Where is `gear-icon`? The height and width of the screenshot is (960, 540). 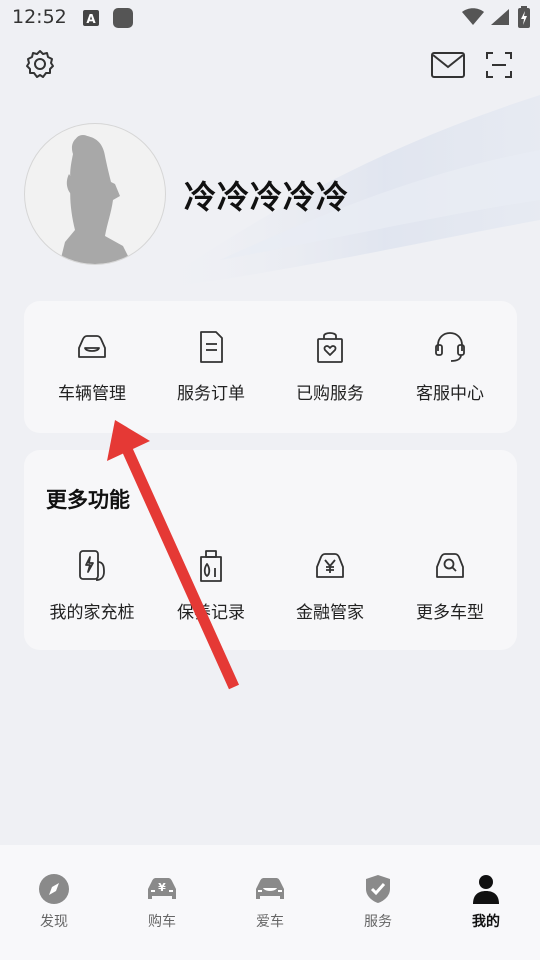 gear-icon is located at coordinates (40, 66).